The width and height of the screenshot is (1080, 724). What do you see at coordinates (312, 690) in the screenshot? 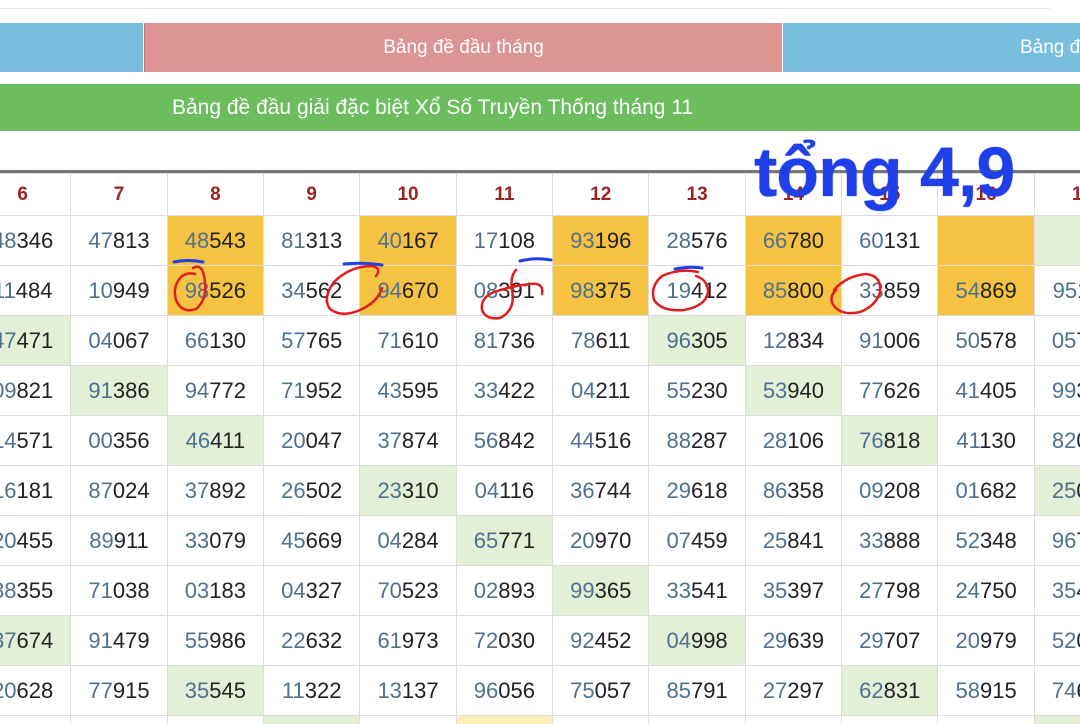
I see `result-cell: 11322` at bounding box center [312, 690].